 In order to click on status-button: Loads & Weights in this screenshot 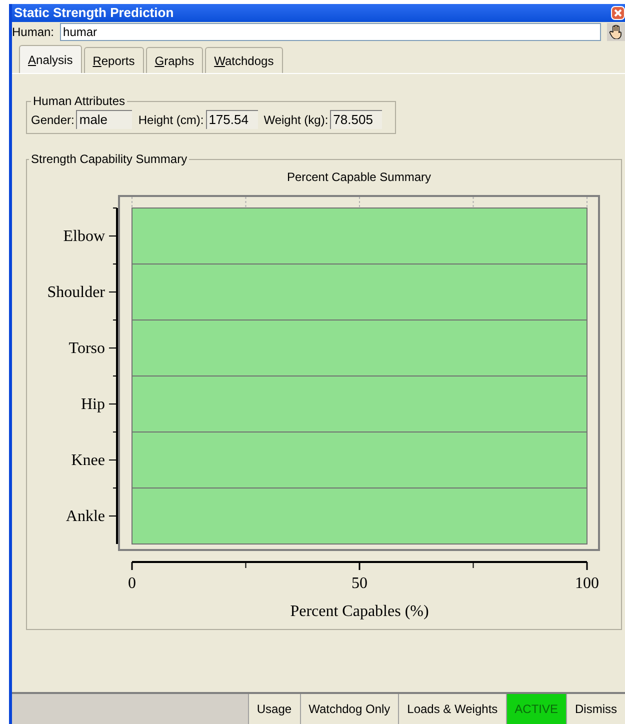, I will do `click(452, 709)`.